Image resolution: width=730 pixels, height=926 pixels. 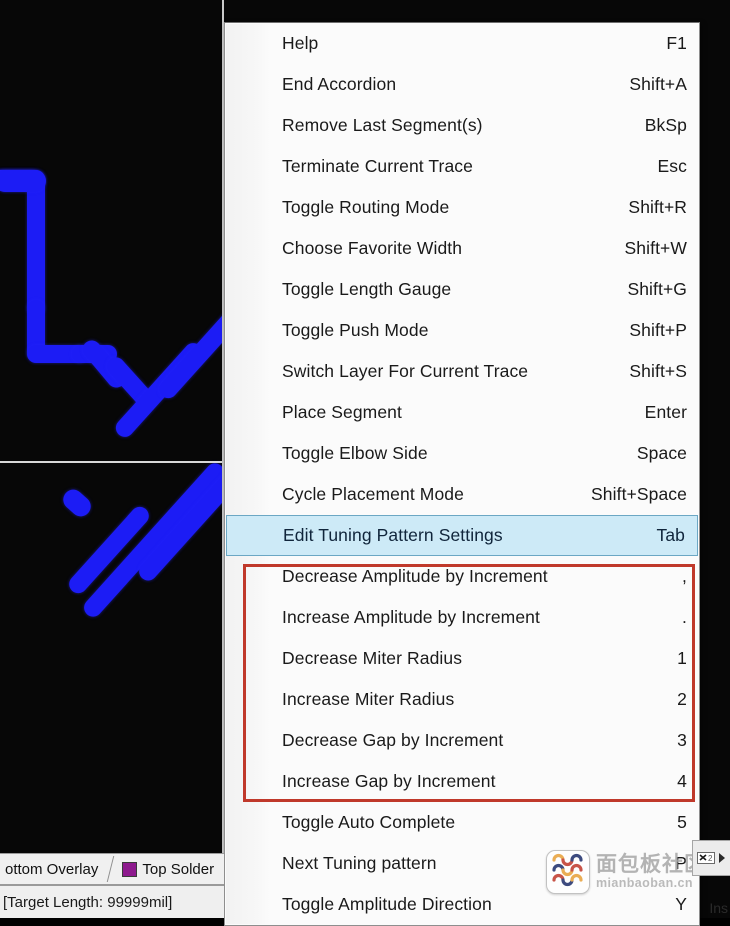 What do you see at coordinates (415, 576) in the screenshot?
I see `menu-item-label: Decrease Amplitude by Increment` at bounding box center [415, 576].